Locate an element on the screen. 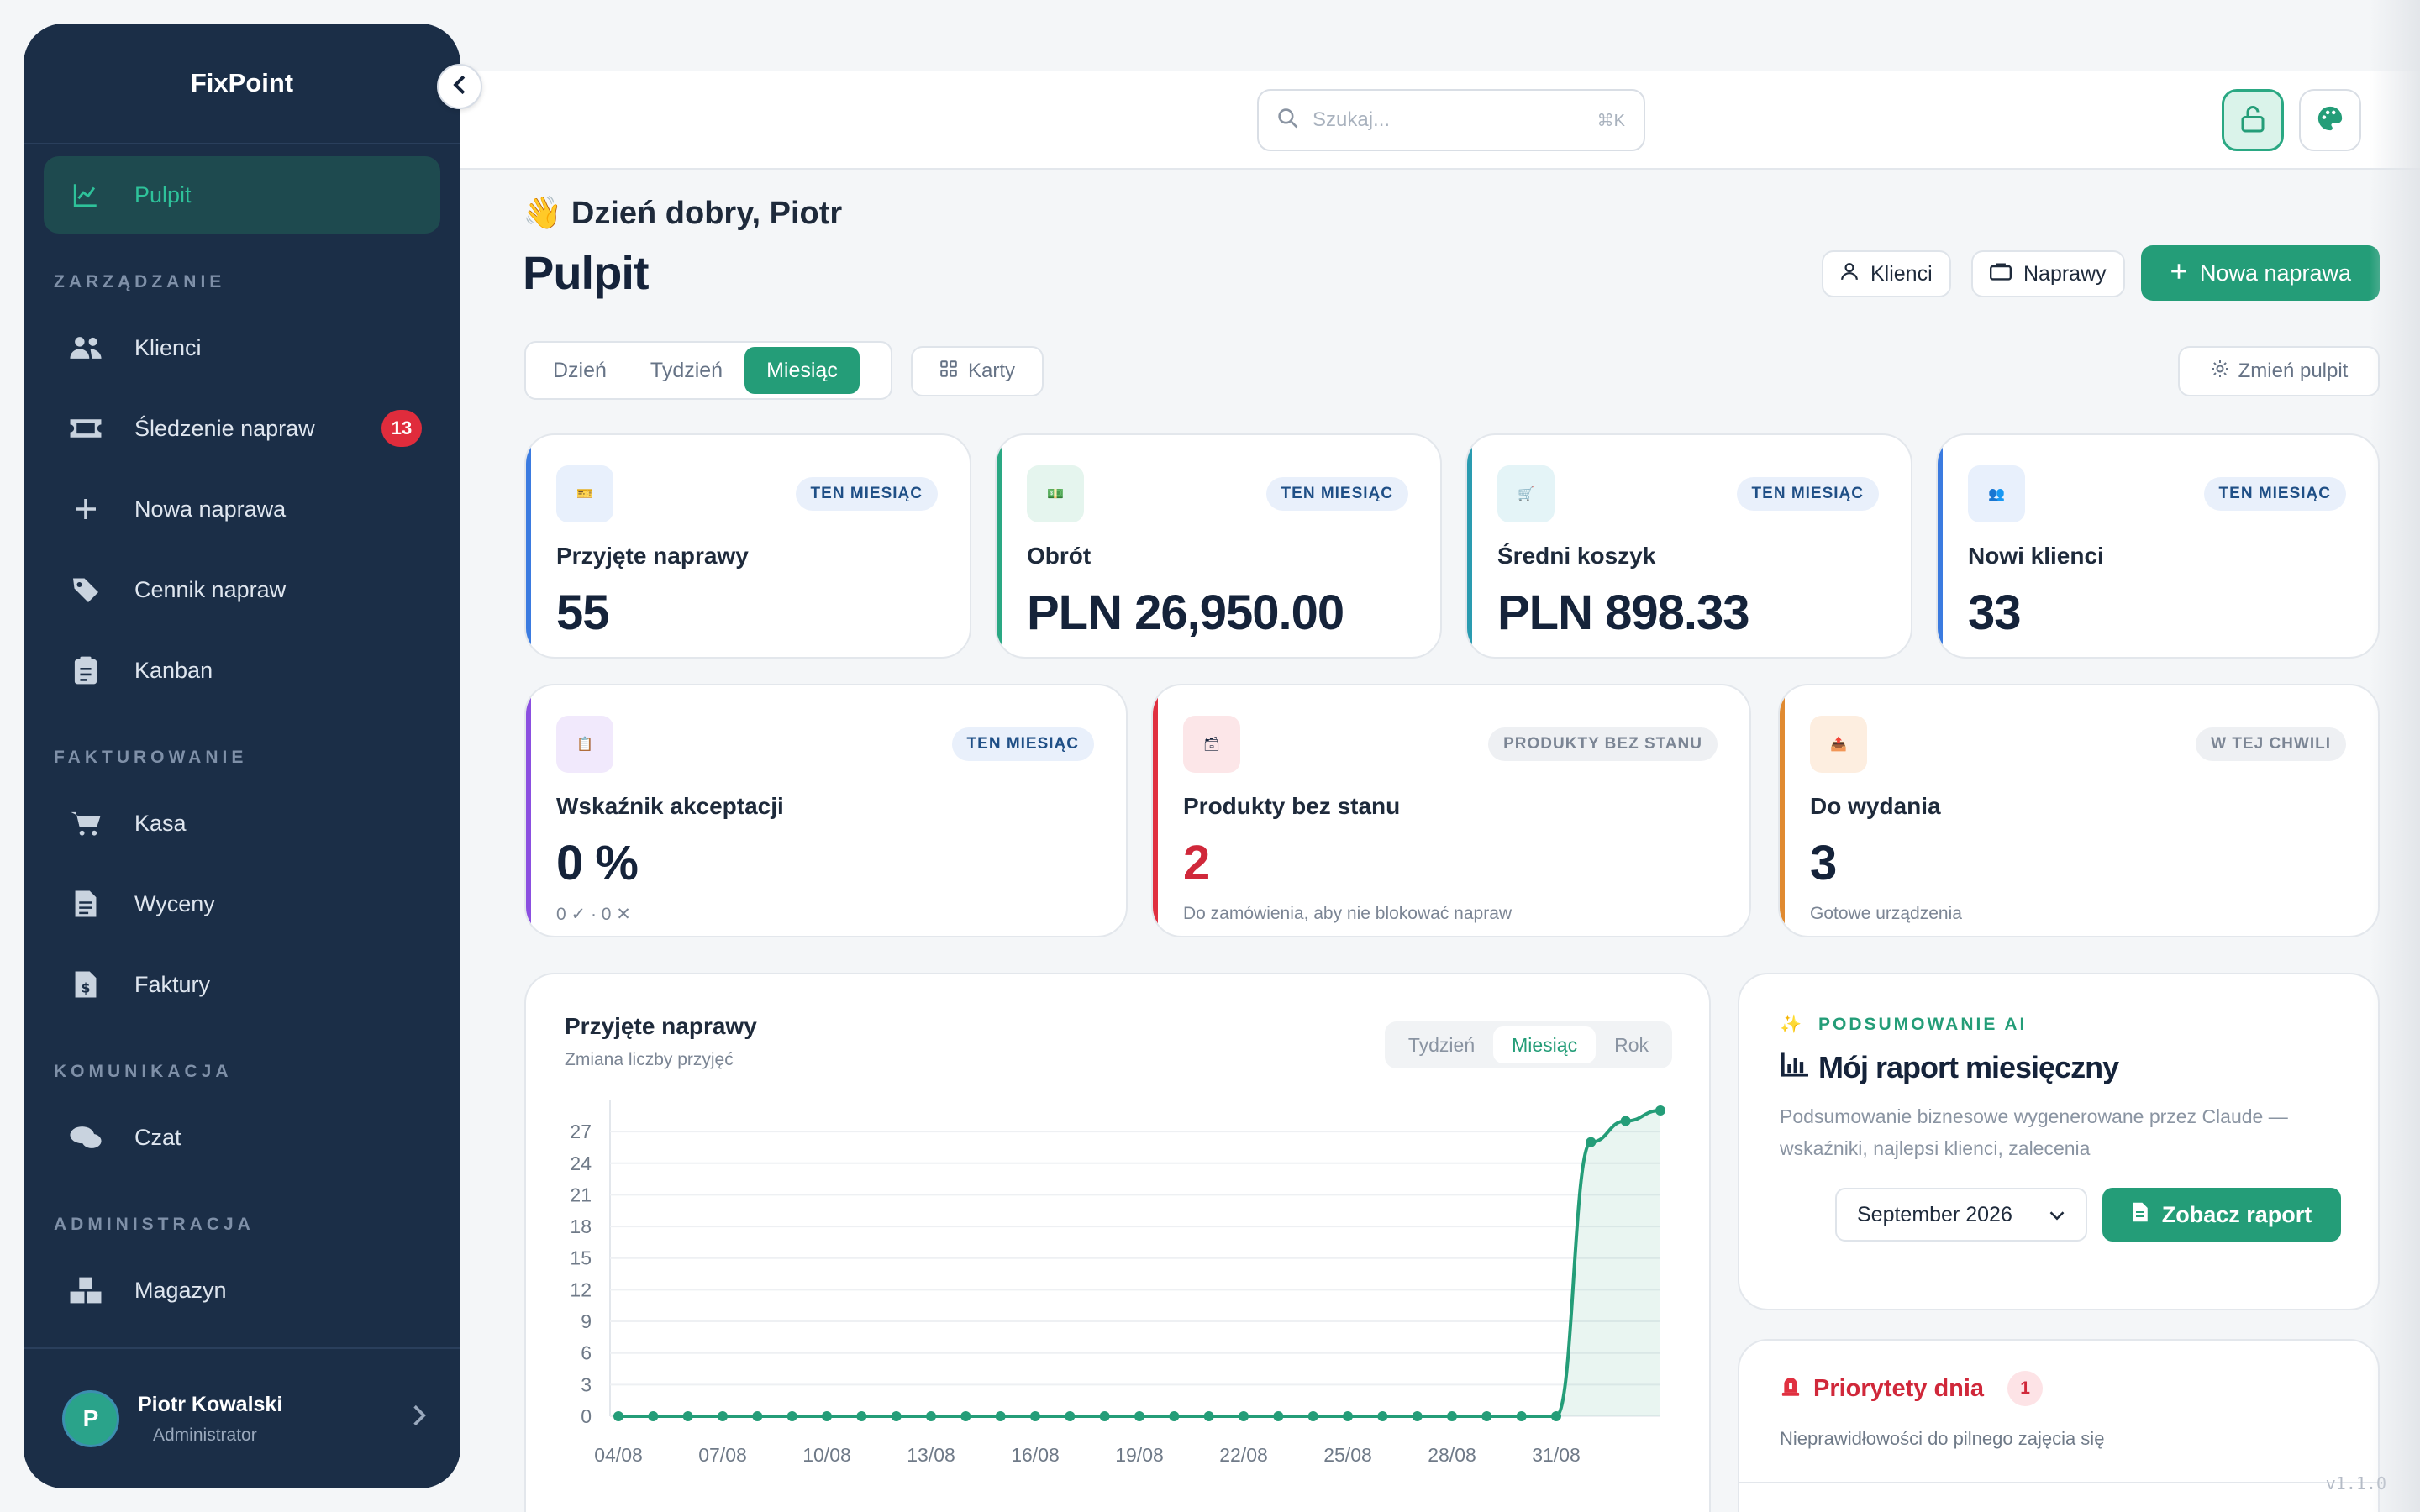  sidebar-item-magazyn: Magazyn is located at coordinates (242, 1290).